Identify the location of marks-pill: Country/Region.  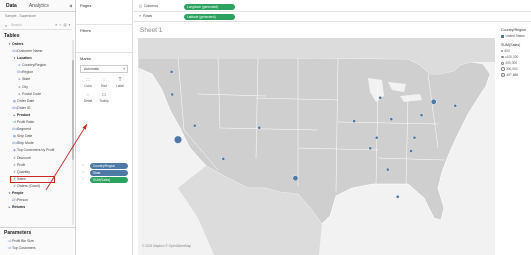
(109, 166).